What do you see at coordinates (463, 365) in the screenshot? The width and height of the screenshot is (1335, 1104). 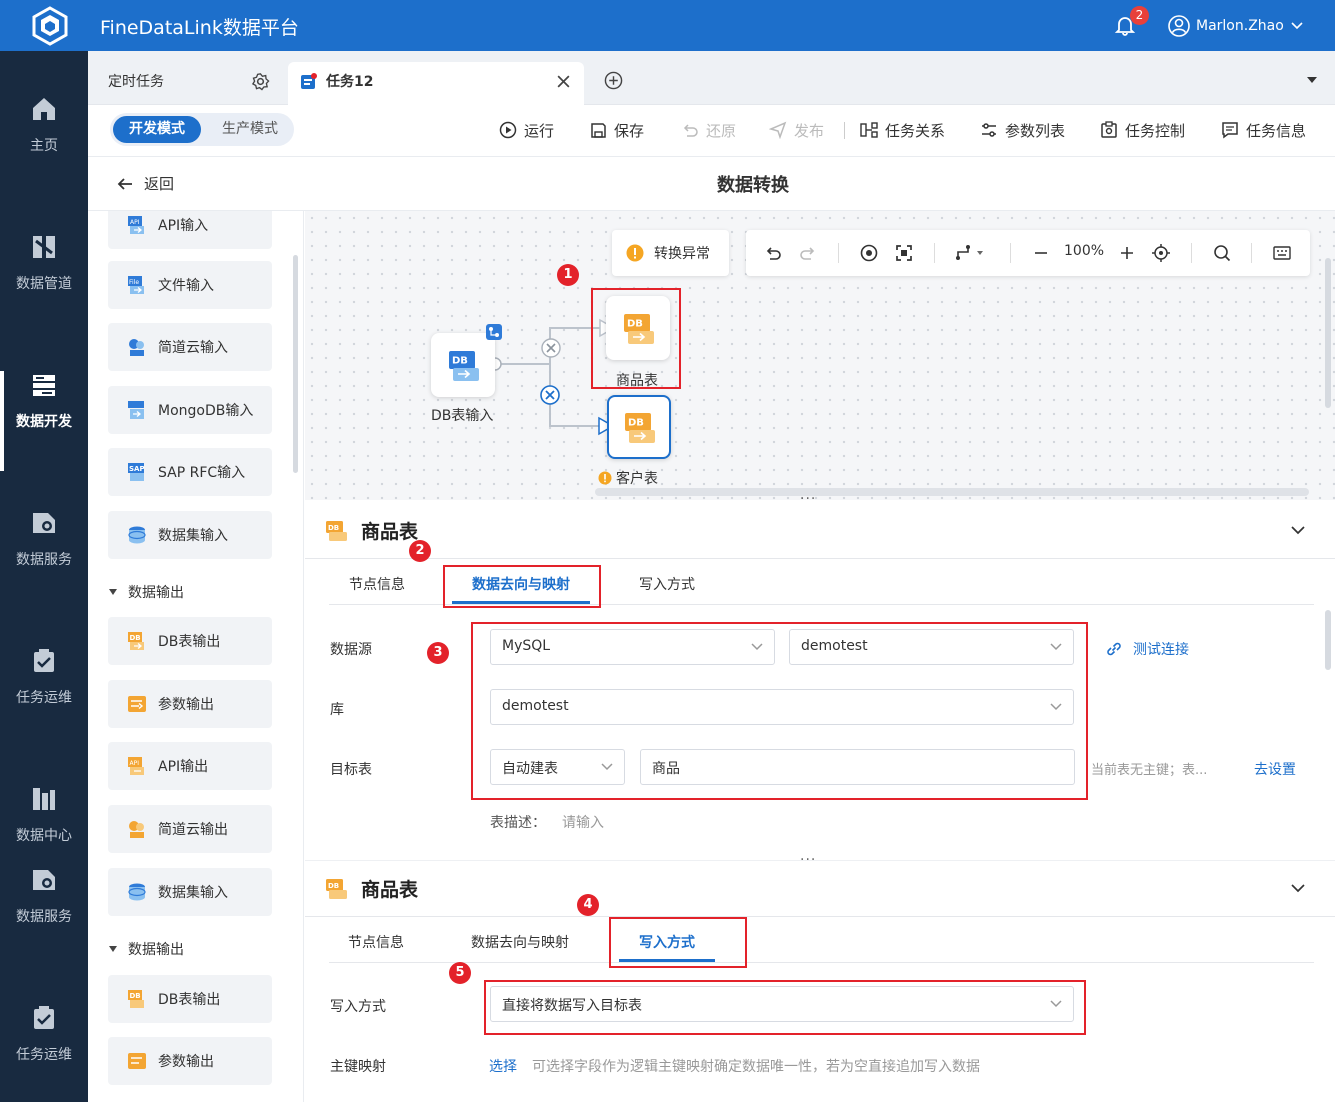 I see `node-db-input: DB` at bounding box center [463, 365].